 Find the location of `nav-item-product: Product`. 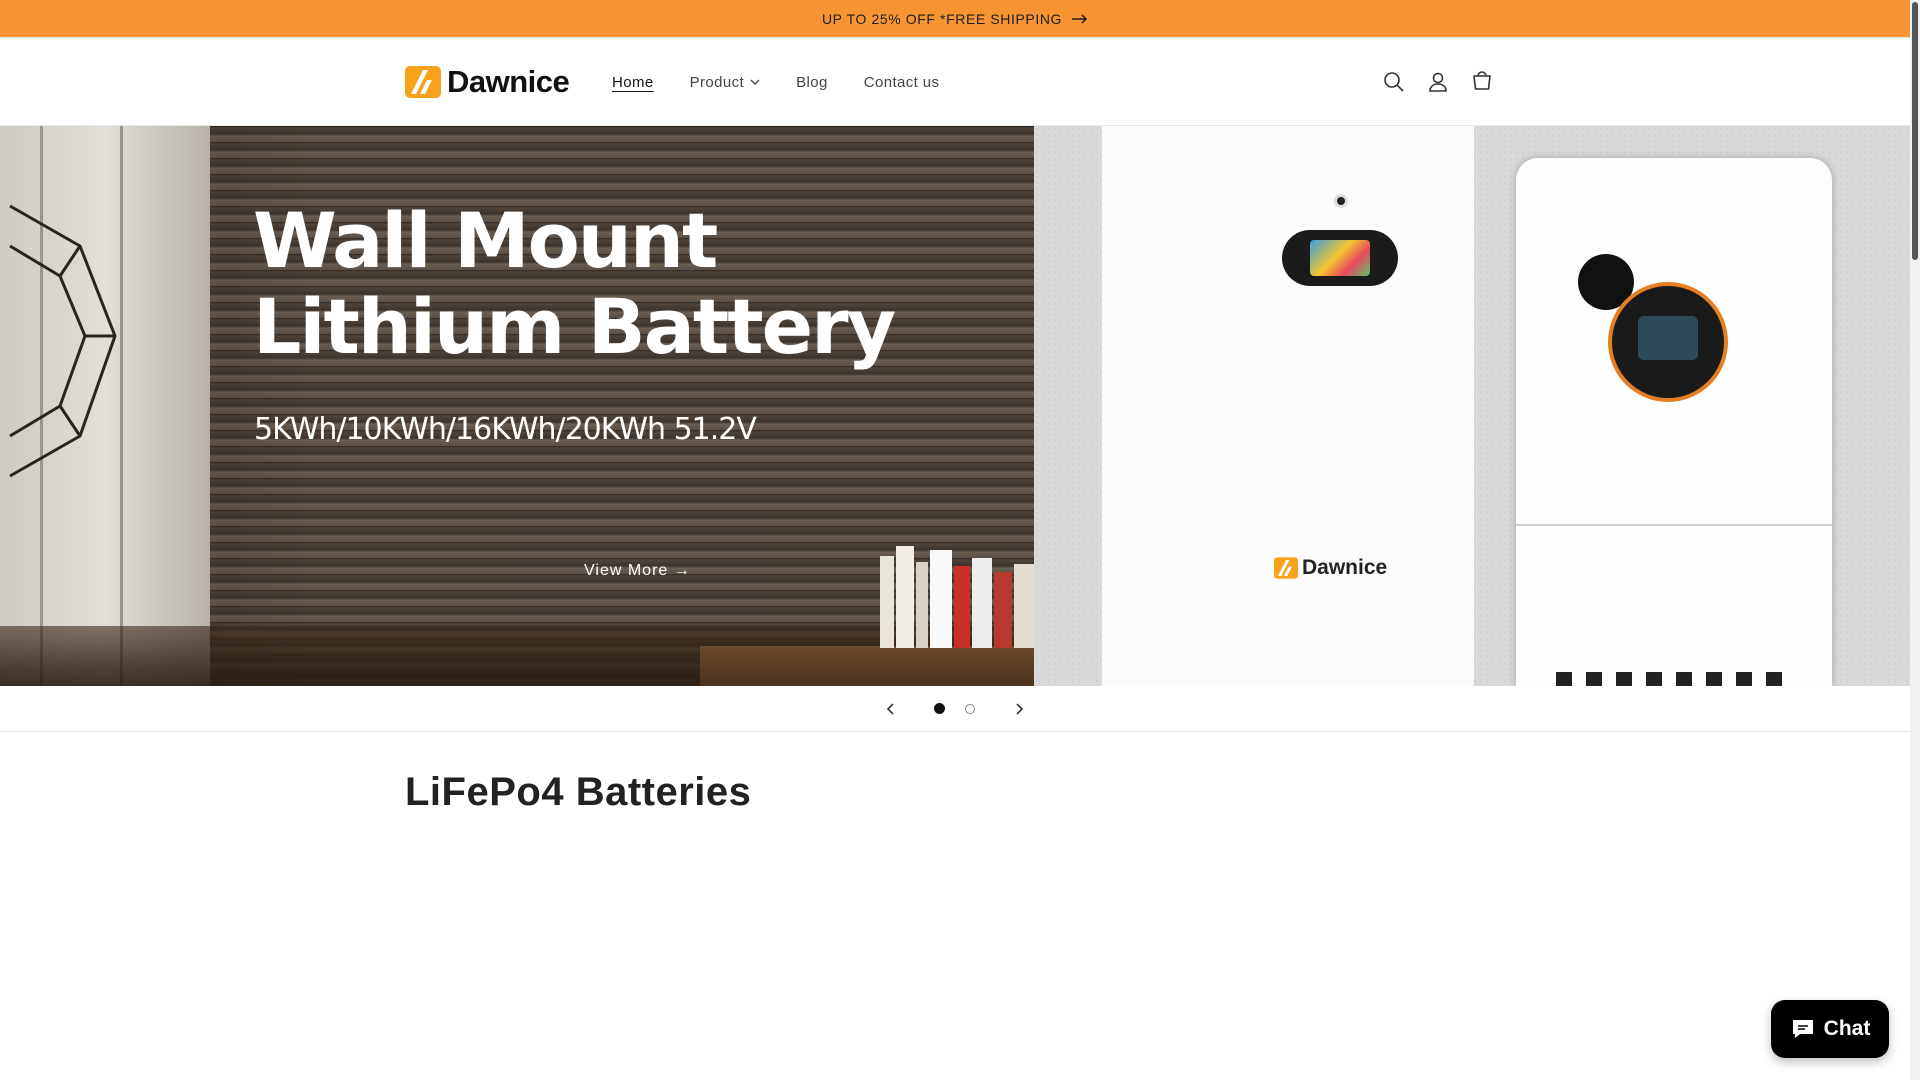

nav-item-product: Product is located at coordinates (725, 82).